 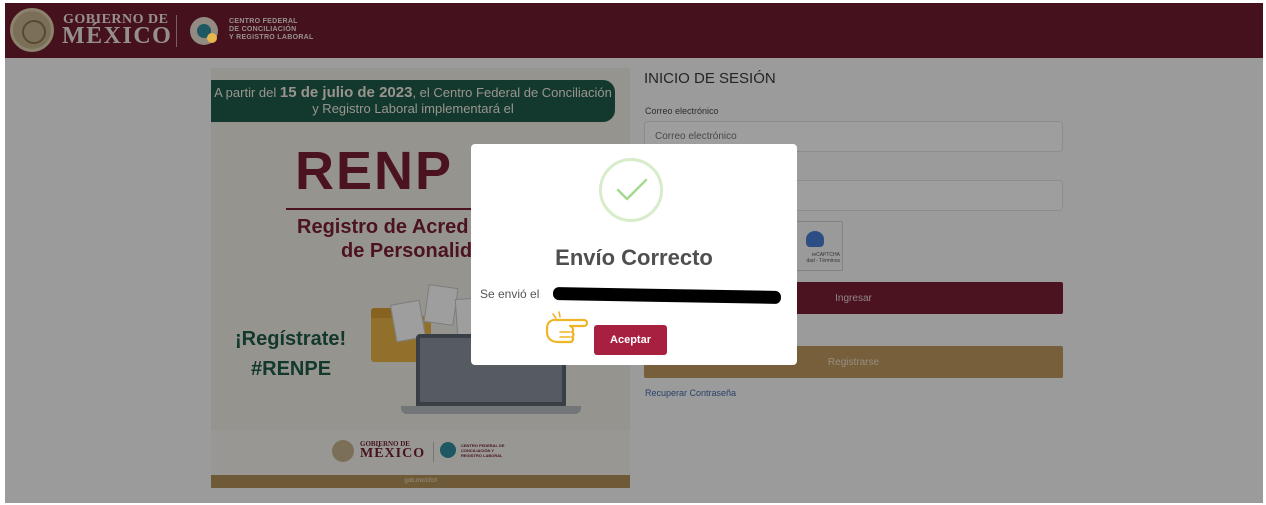 I want to click on pointing-hand-icon, so click(x=567, y=327).